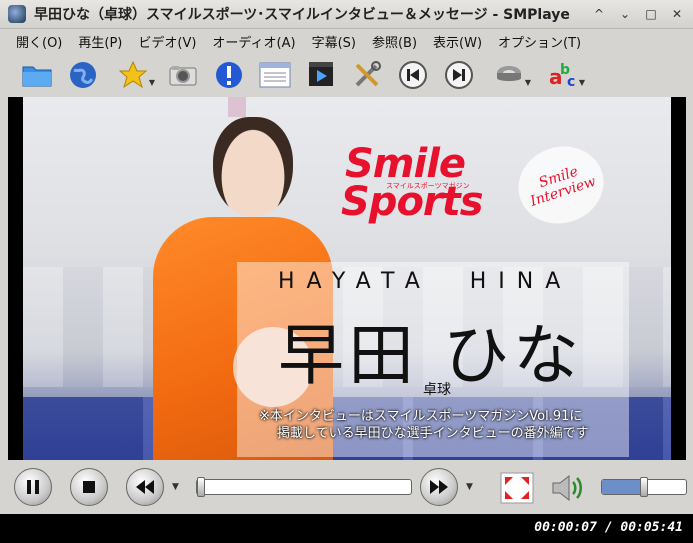 The width and height of the screenshot is (693, 543). I want to click on menu-video: ビデオ(V), so click(167, 41).